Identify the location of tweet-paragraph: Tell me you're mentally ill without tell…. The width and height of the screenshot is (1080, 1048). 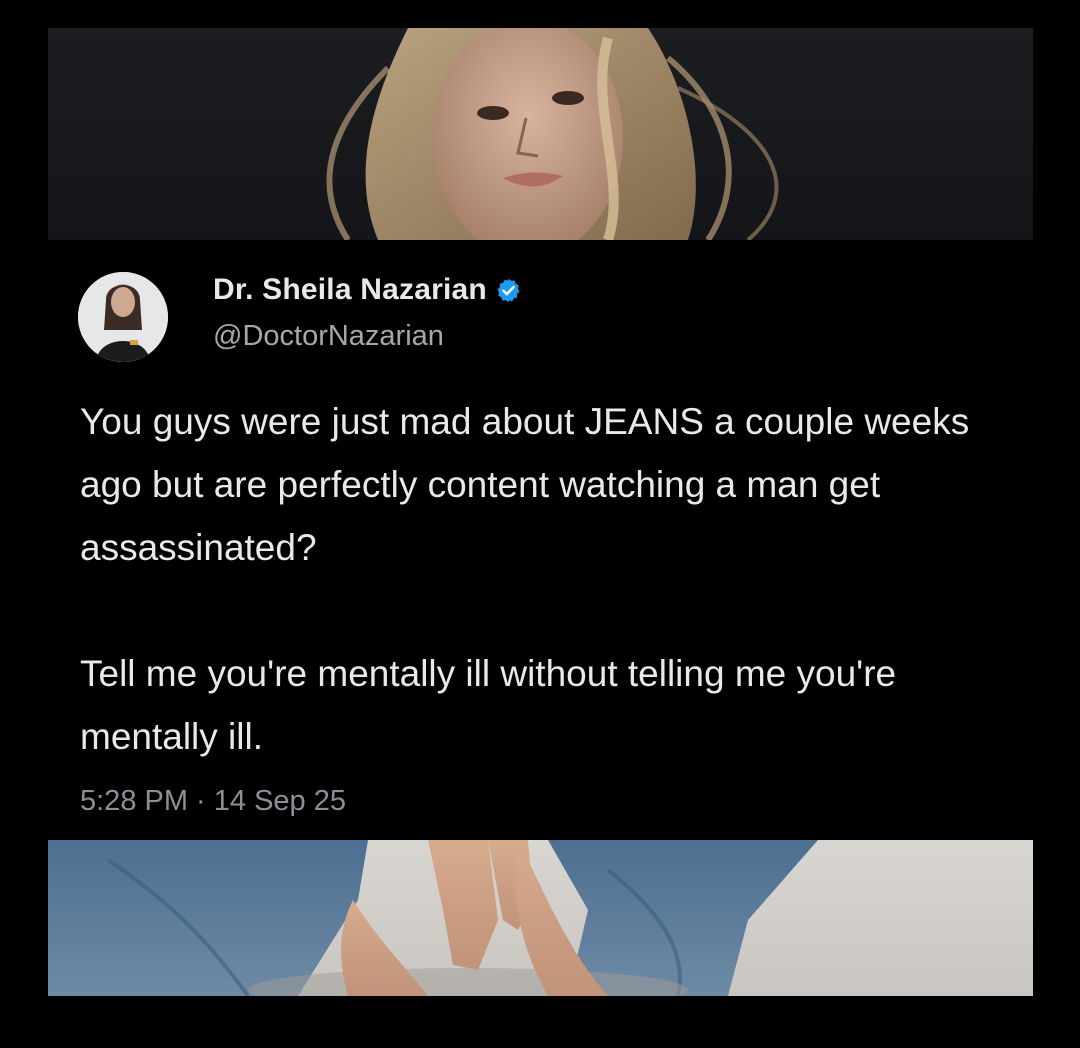
(488, 705).